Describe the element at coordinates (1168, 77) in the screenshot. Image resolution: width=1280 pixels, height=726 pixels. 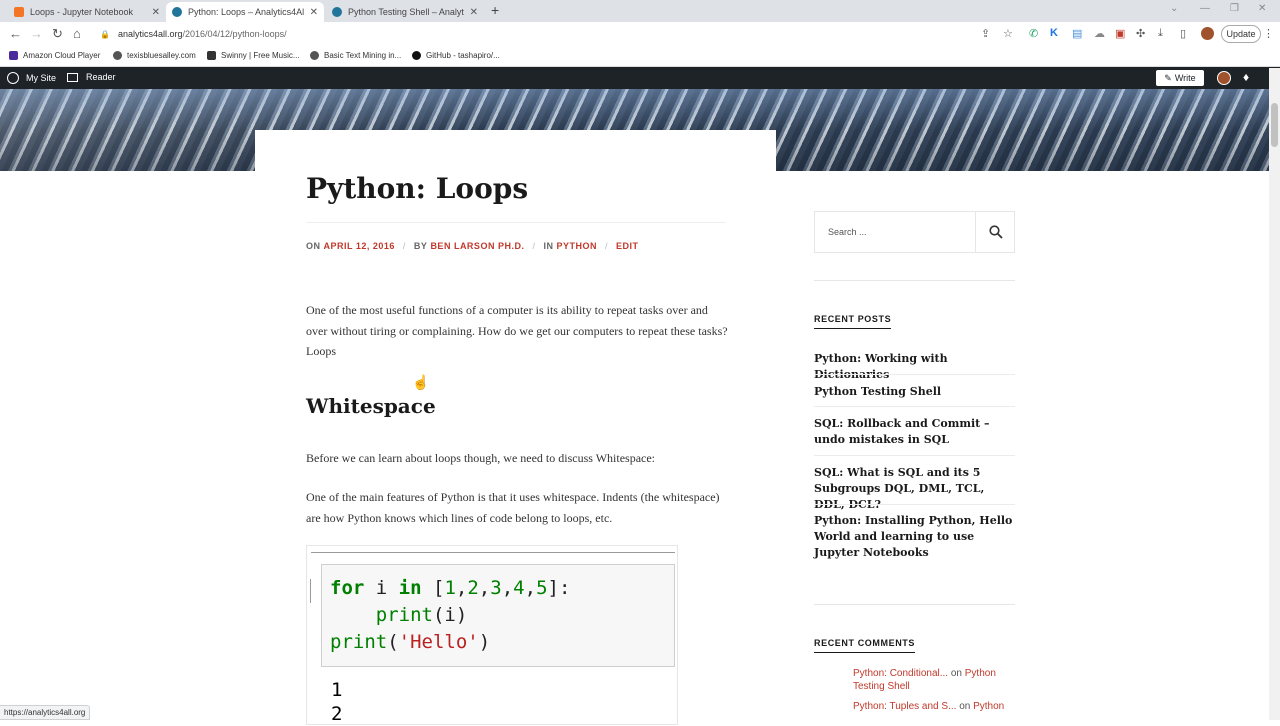
I see `pencil-icon: ✎` at that location.